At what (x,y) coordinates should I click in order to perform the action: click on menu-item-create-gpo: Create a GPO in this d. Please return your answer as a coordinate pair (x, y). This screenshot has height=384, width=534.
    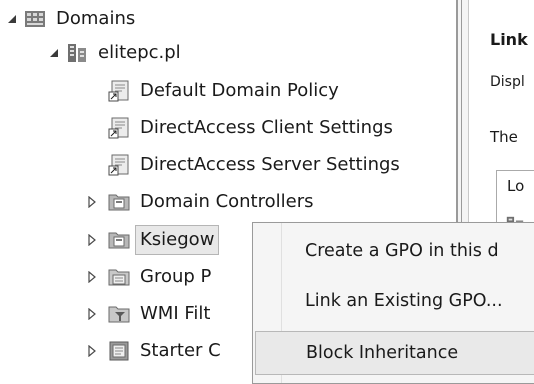
    Looking at the image, I should click on (394, 251).